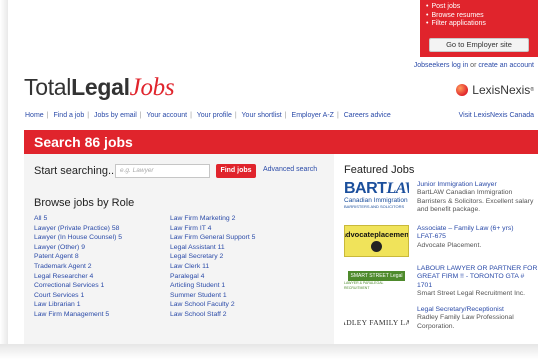  Describe the element at coordinates (212, 238) in the screenshot. I see `role-link: Law Firm General Support 5` at that location.